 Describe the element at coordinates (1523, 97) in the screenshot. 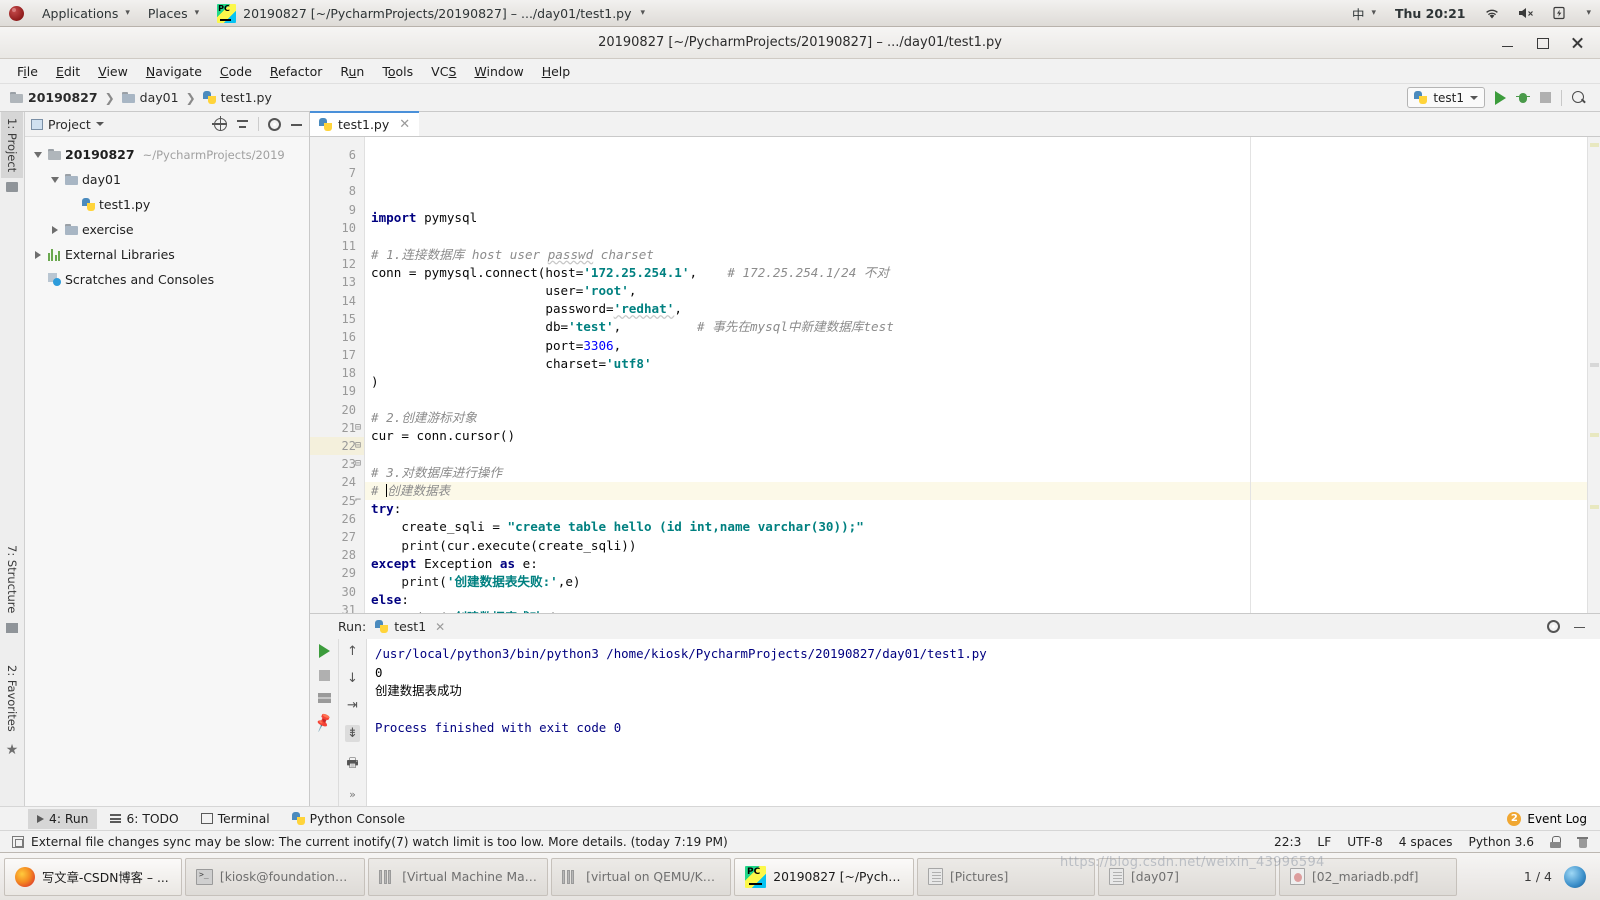

I see `debug-button` at that location.